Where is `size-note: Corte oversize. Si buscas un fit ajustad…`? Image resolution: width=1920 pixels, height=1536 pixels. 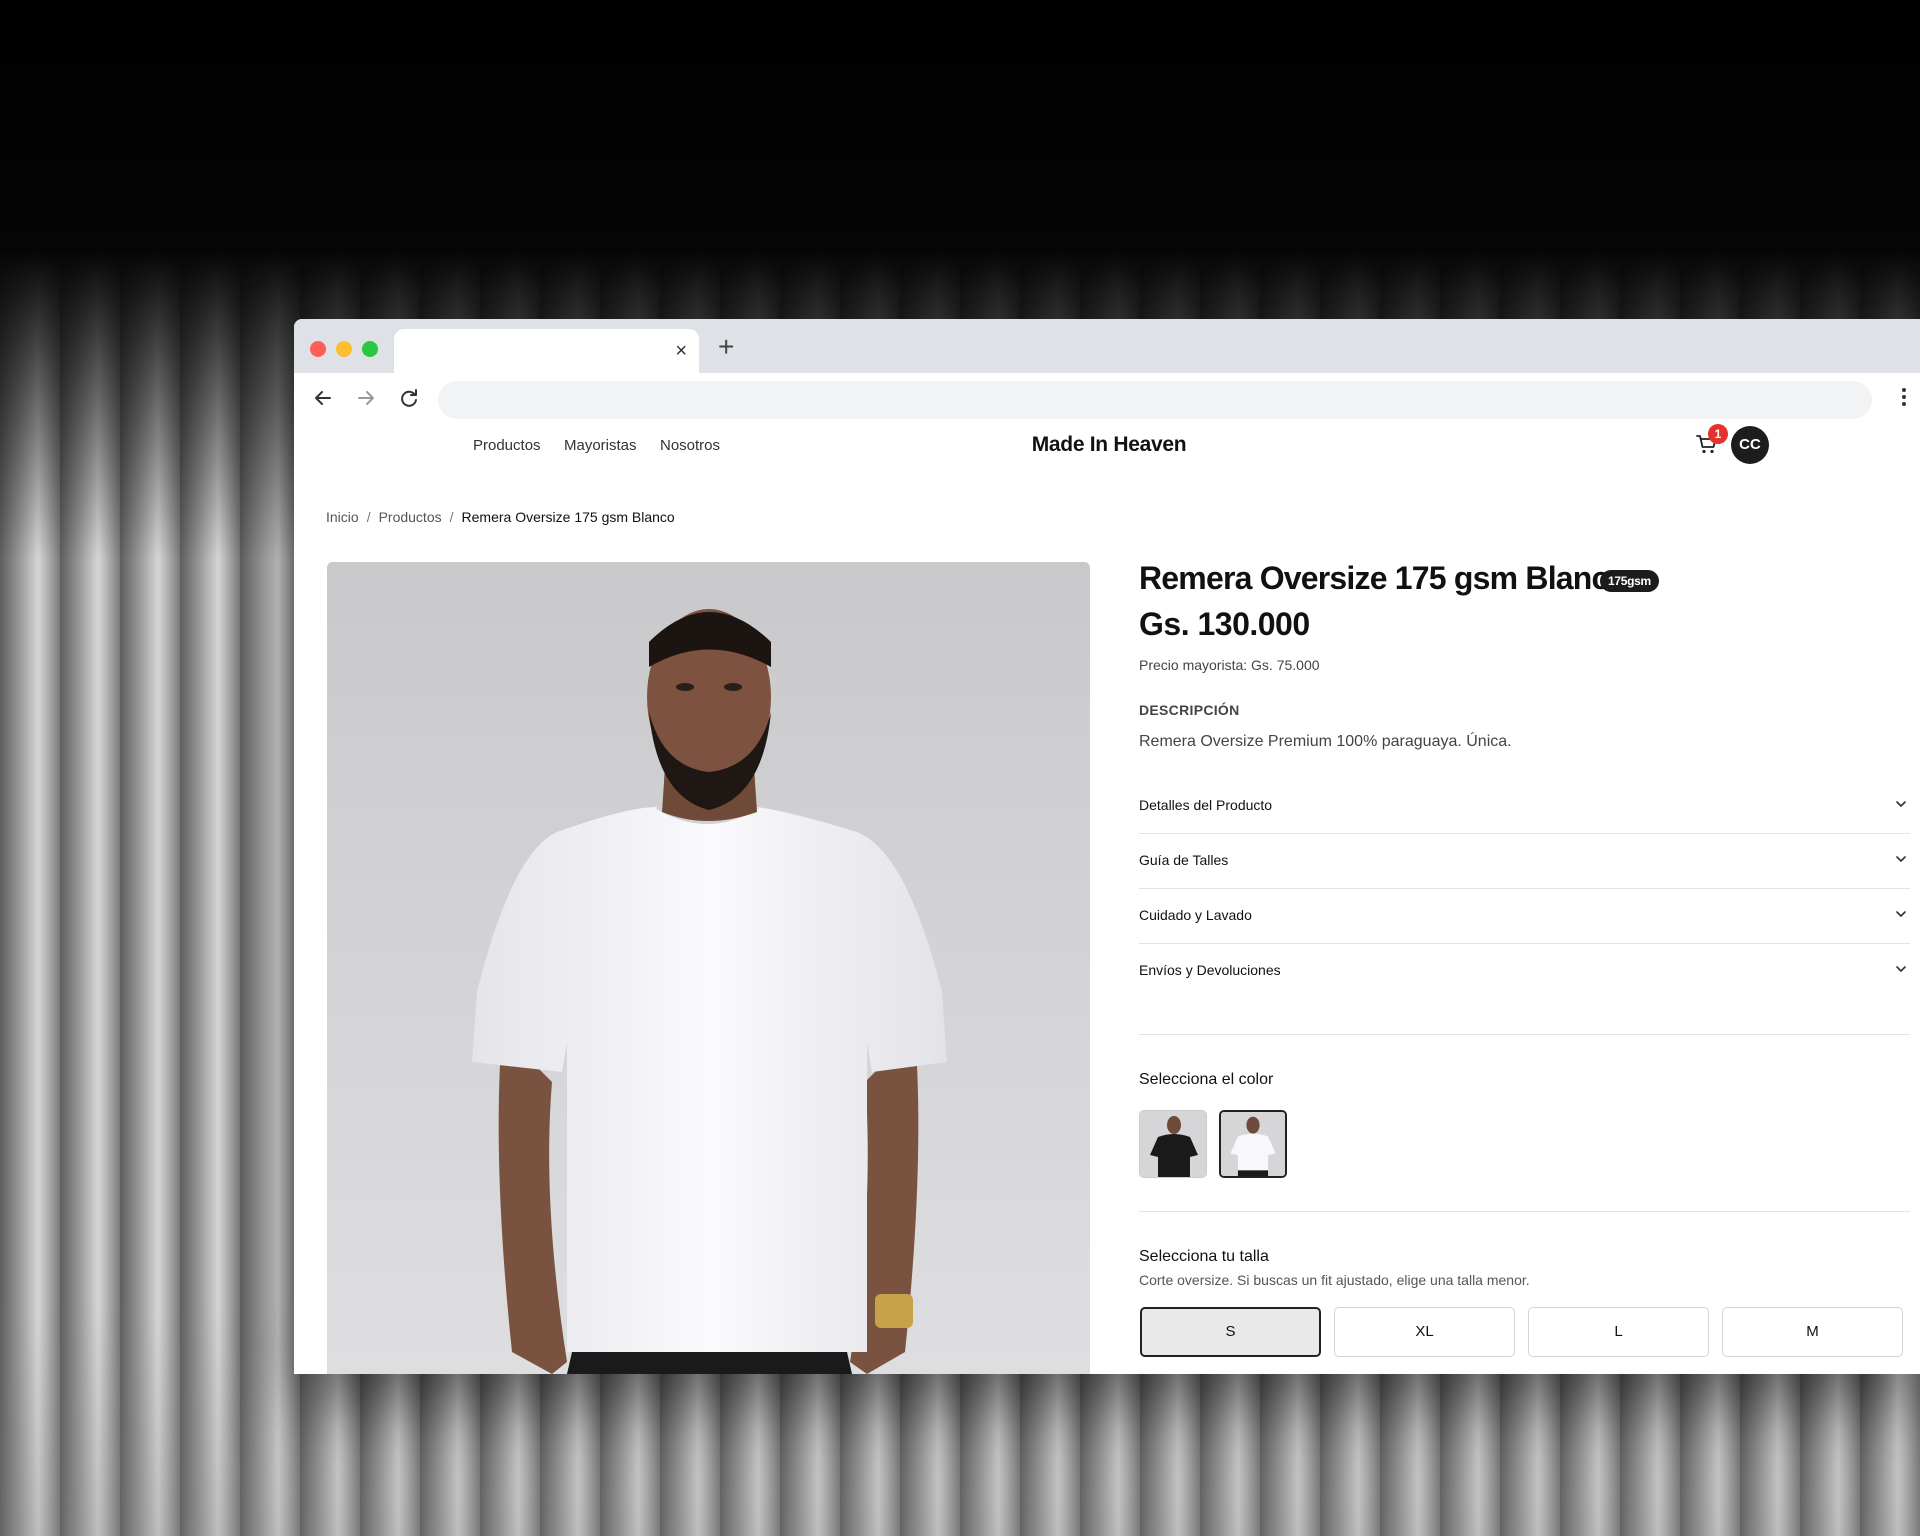 size-note: Corte oversize. Si buscas un fit ajustad… is located at coordinates (1334, 1280).